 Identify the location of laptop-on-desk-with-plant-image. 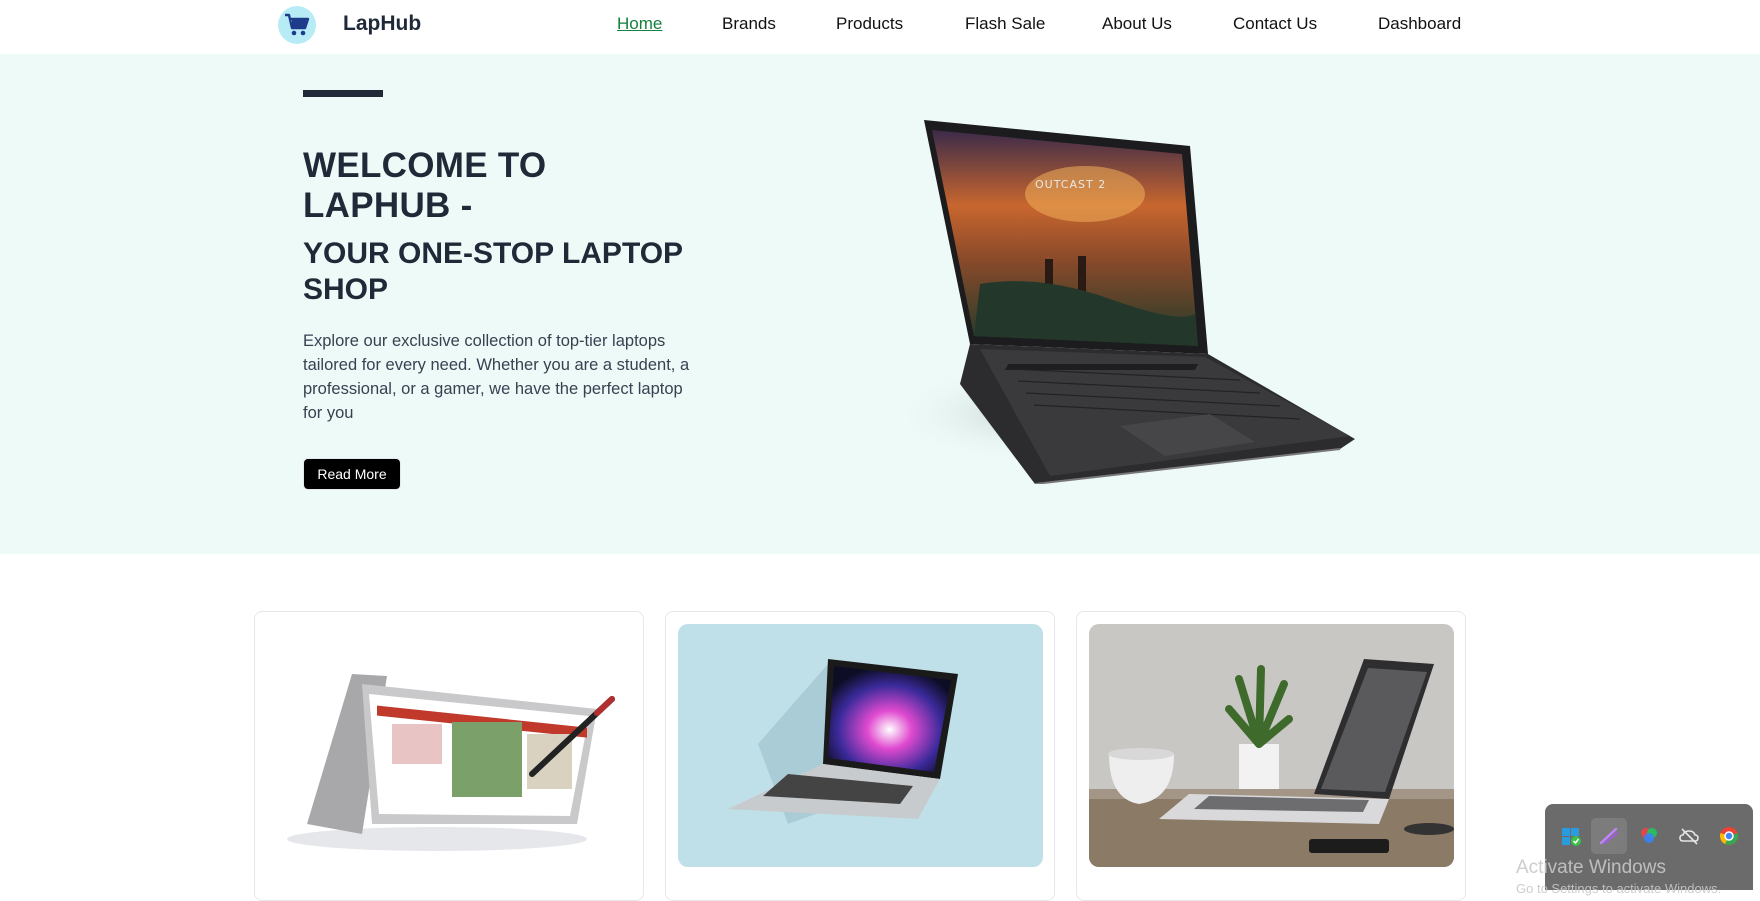
(1271, 745).